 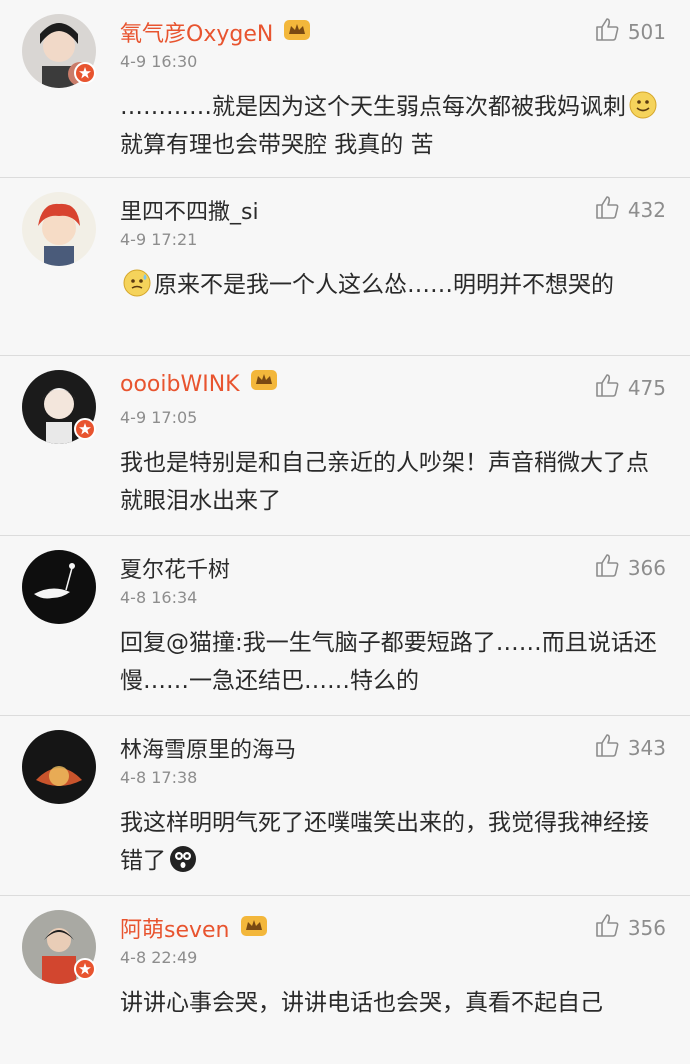 I want to click on like-button: 501, so click(x=630, y=31).